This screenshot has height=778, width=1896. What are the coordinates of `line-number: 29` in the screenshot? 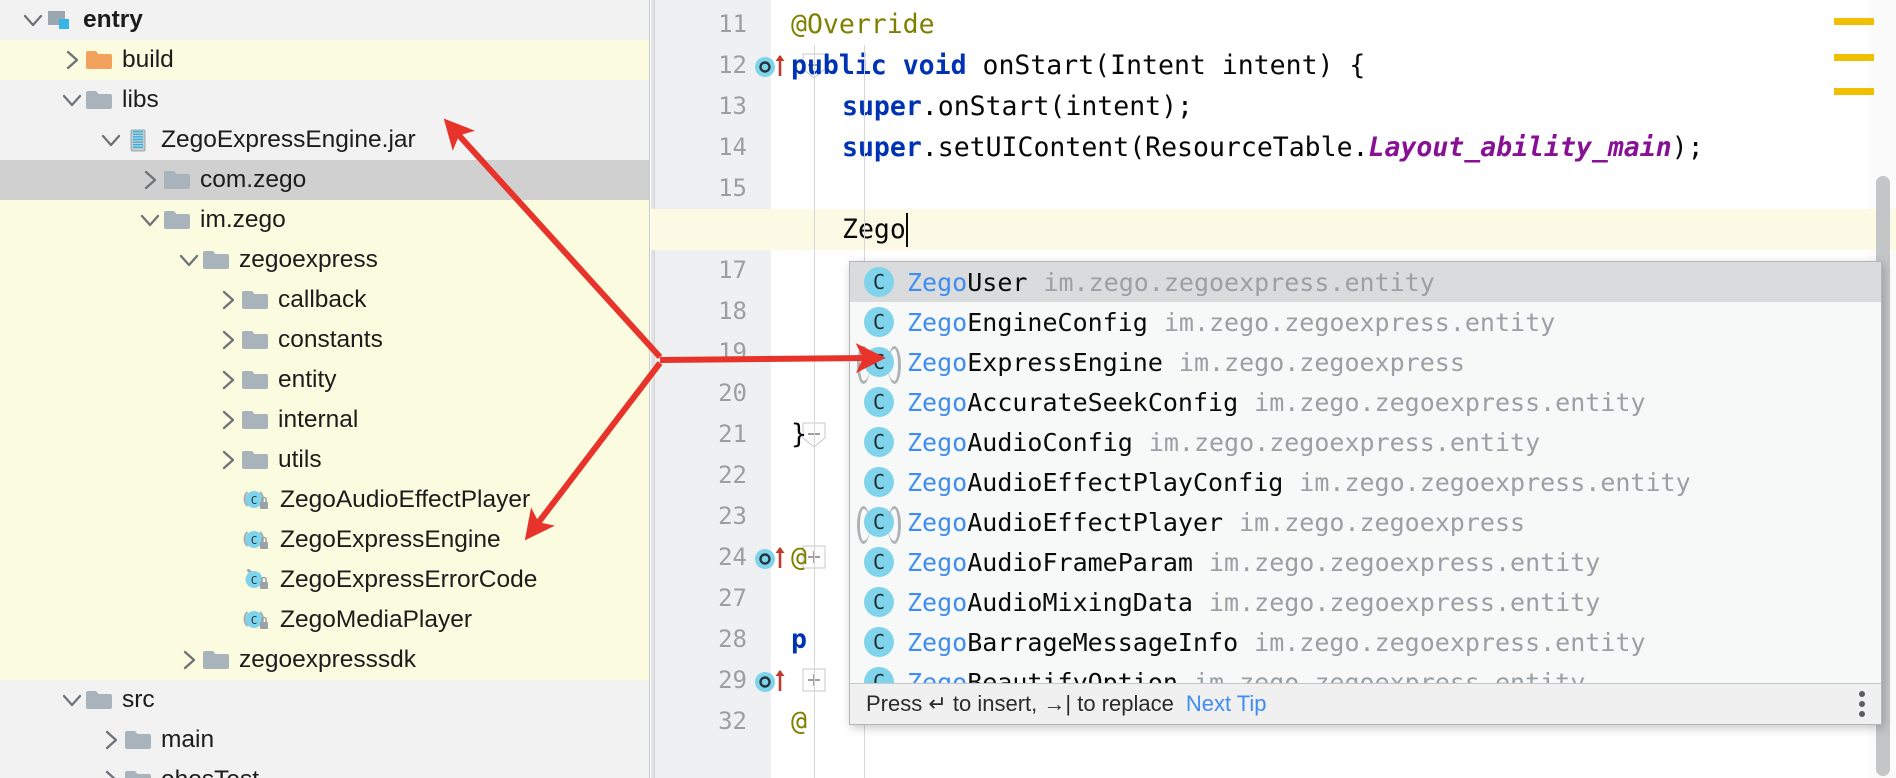 It's located at (732, 680).